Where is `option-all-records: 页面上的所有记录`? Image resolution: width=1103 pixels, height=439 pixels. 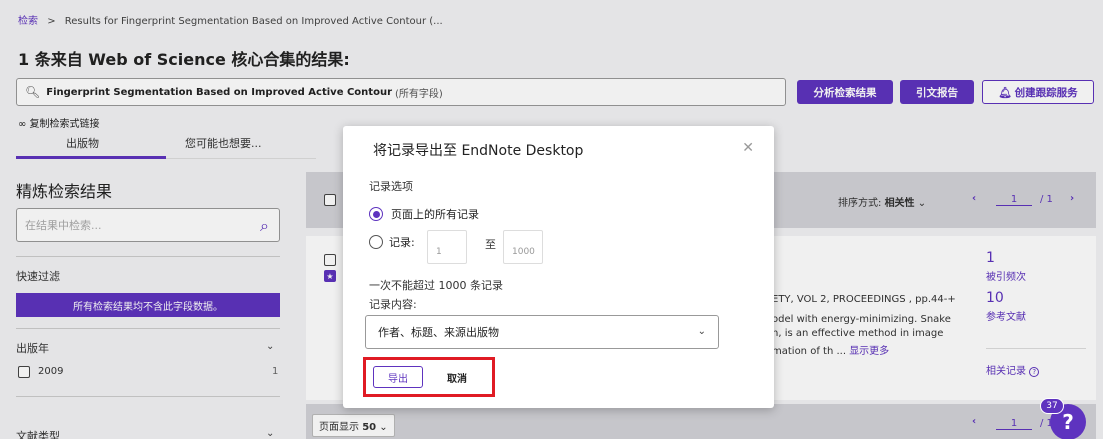
option-all-records: 页面上的所有记录 is located at coordinates (424, 214).